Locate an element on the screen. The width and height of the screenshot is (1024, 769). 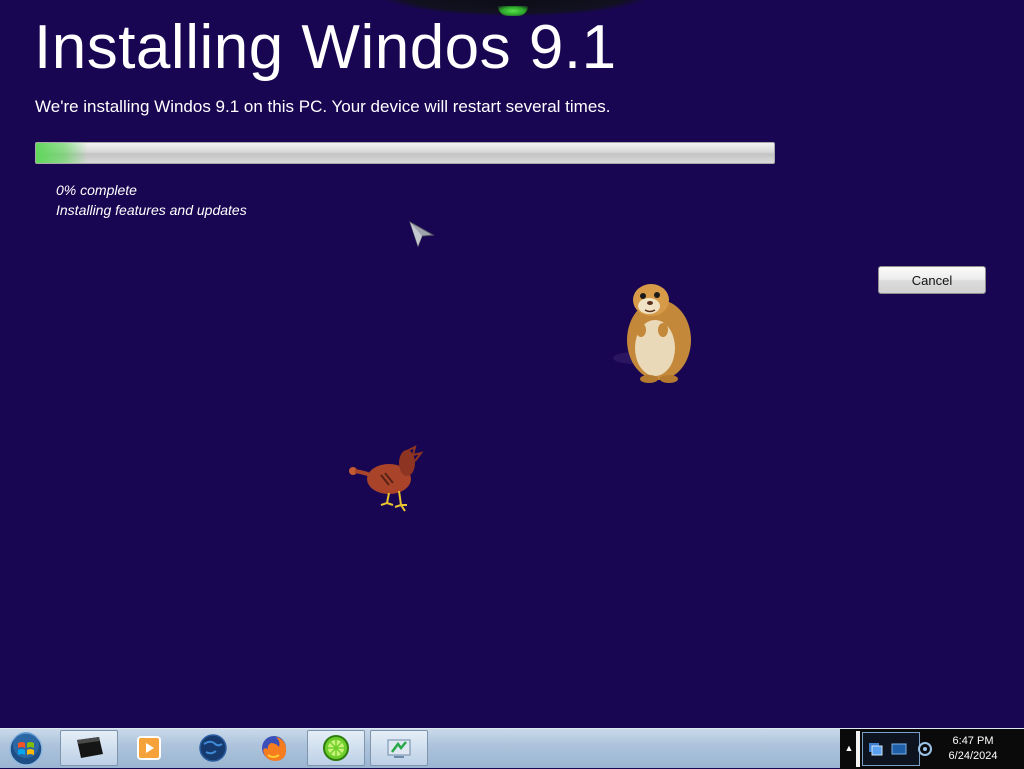
show-hidden-arrow-icon: ▲ is located at coordinates (849, 748).